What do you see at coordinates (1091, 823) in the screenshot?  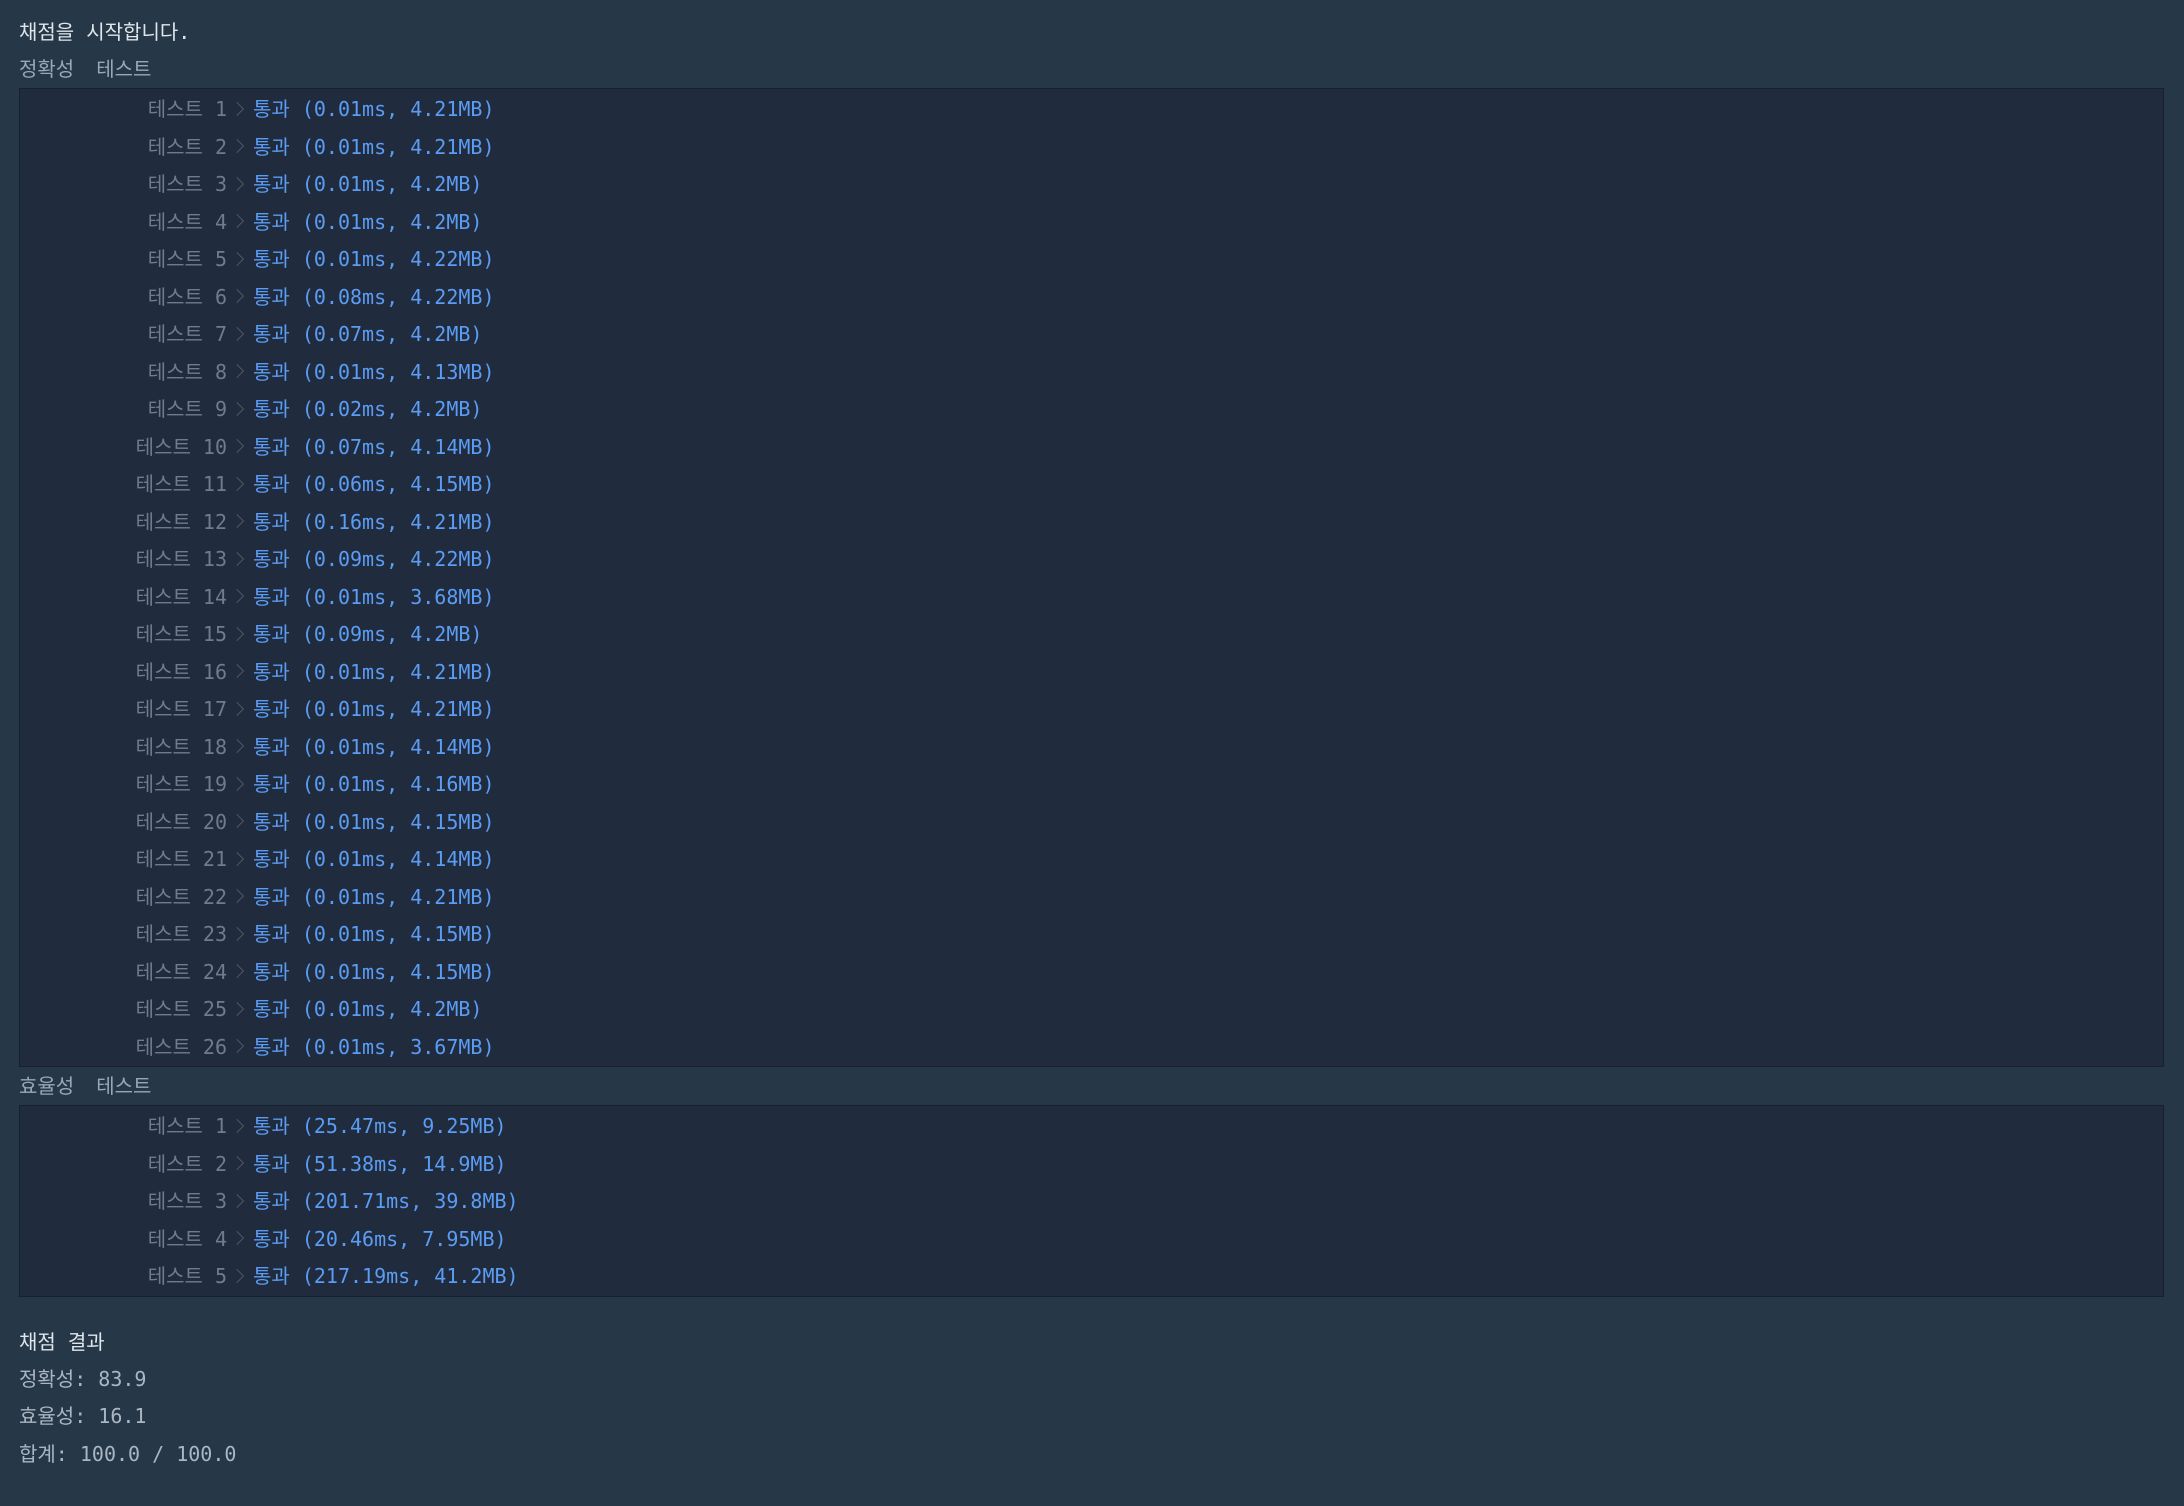 I see `test-result-row: 테스트 20 통과 (0.01ms, 4.15MB)` at bounding box center [1091, 823].